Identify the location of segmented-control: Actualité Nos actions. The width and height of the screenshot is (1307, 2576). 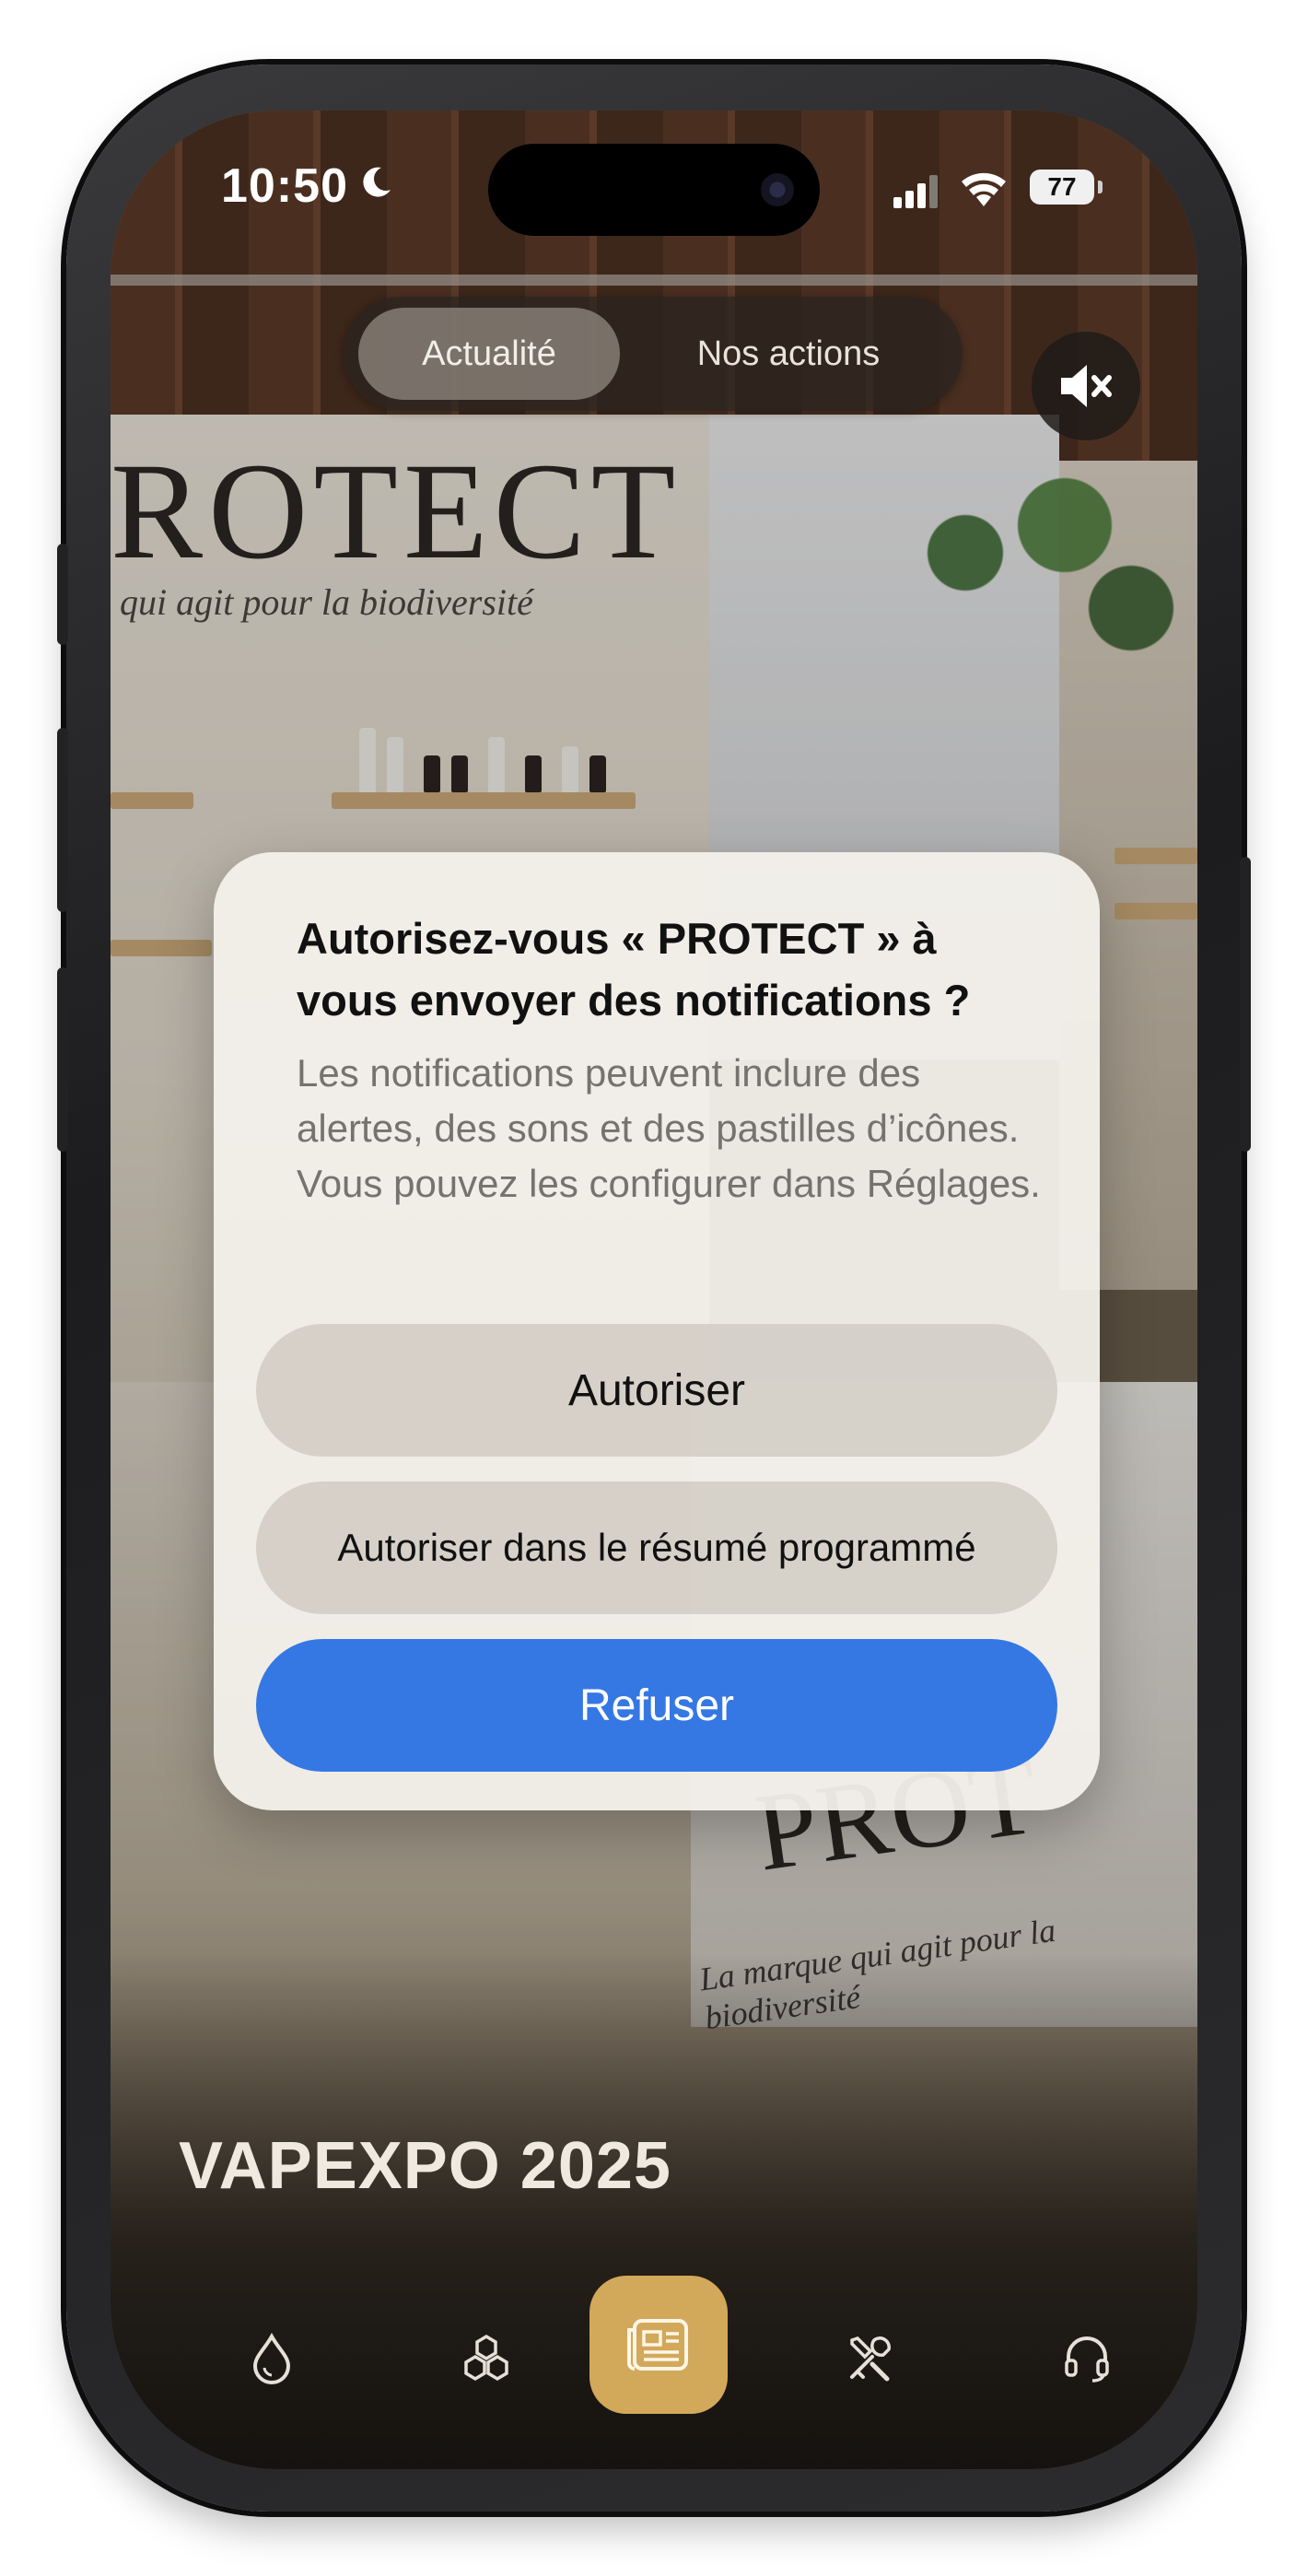
(653, 354).